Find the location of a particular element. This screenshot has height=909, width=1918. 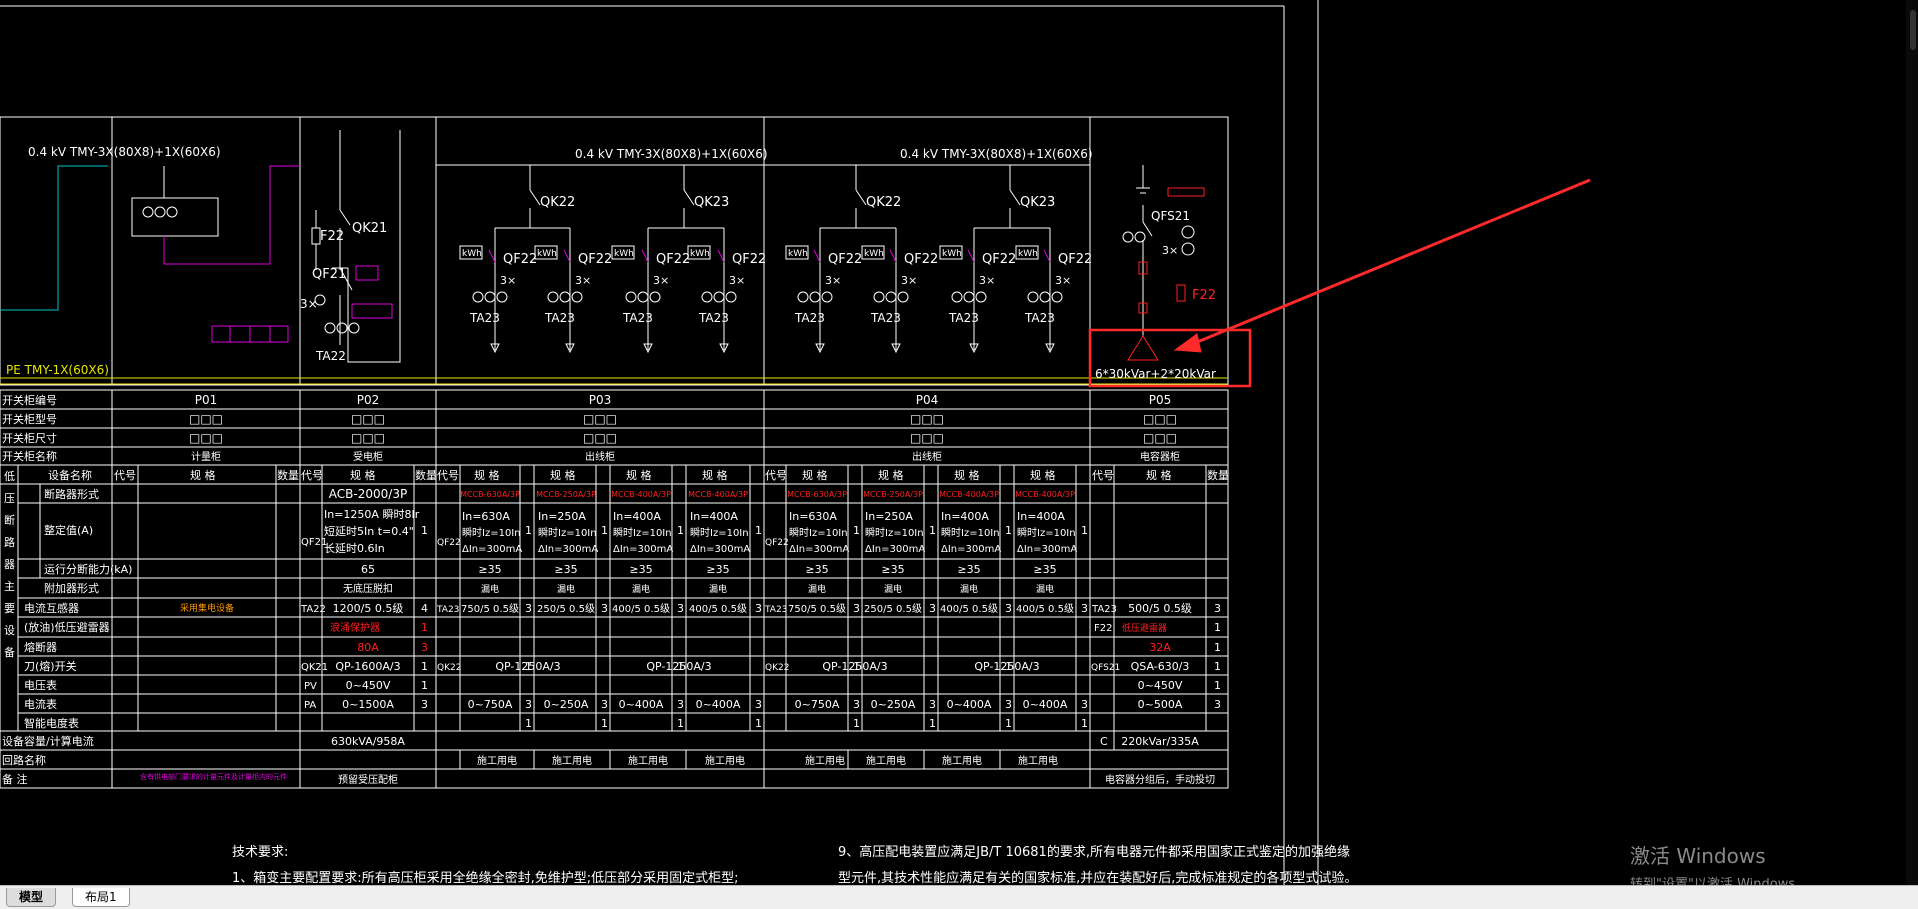

vertical-scrollbar is located at coordinates (1912, 442).